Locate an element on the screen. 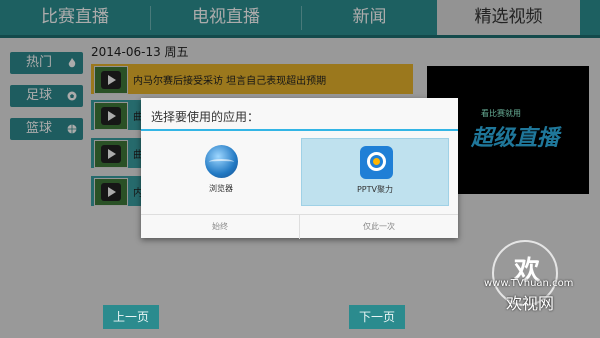 This screenshot has width=600, height=338. globe-icon is located at coordinates (221, 161).